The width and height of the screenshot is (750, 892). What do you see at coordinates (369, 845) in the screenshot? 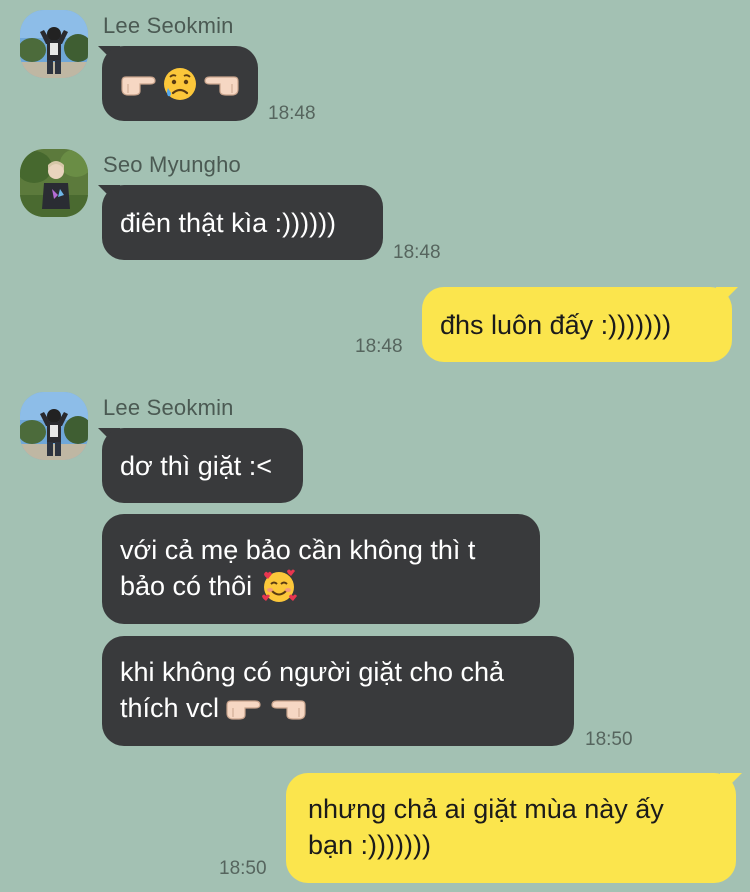
I see `message-text-line: bạn :)))))))` at bounding box center [369, 845].